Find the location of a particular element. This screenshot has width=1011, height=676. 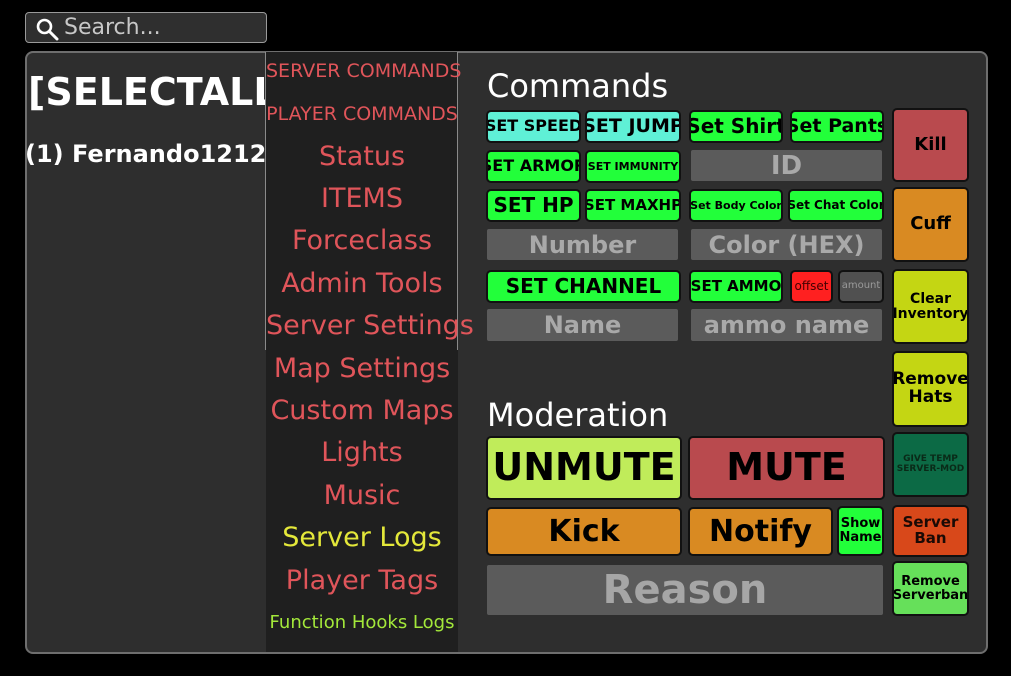

show-name-toggle: Show Name is located at coordinates (860, 531).